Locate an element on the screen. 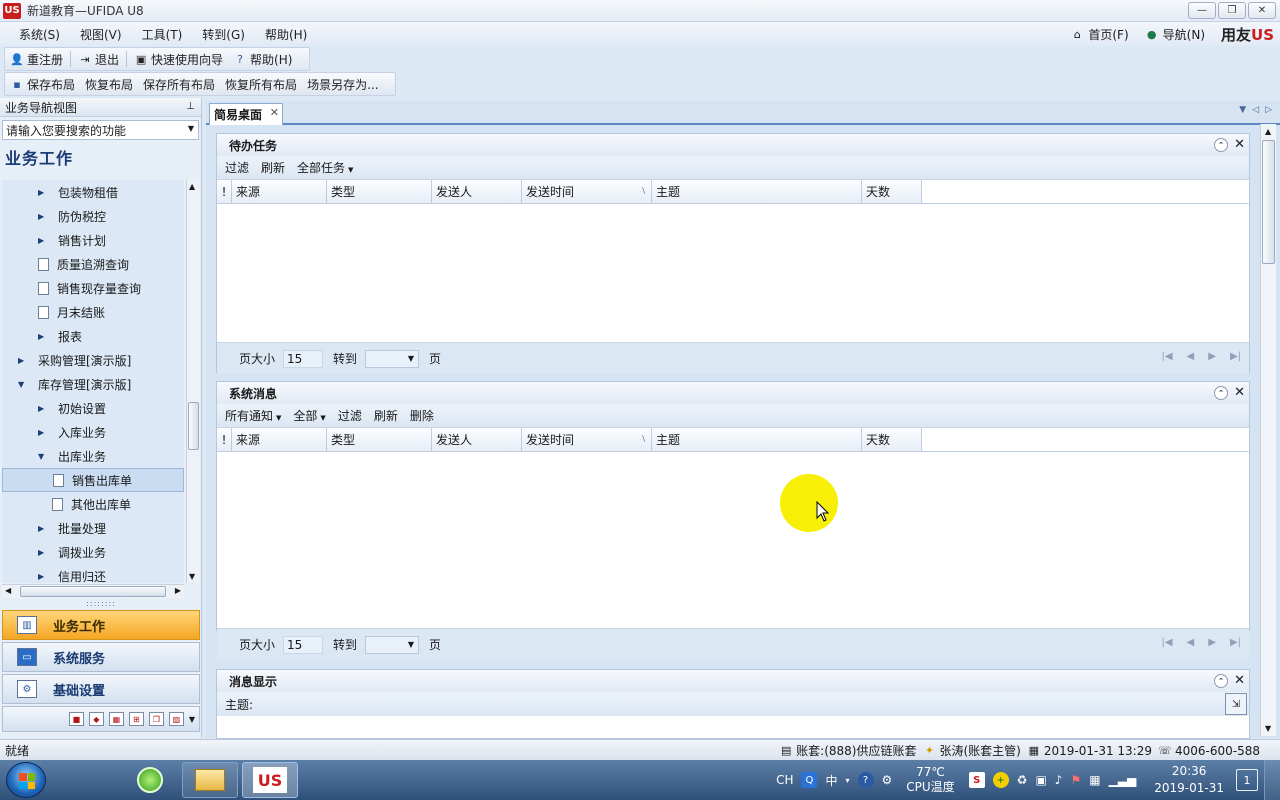  hierarchy-icon: ⊞ is located at coordinates (136, 719).